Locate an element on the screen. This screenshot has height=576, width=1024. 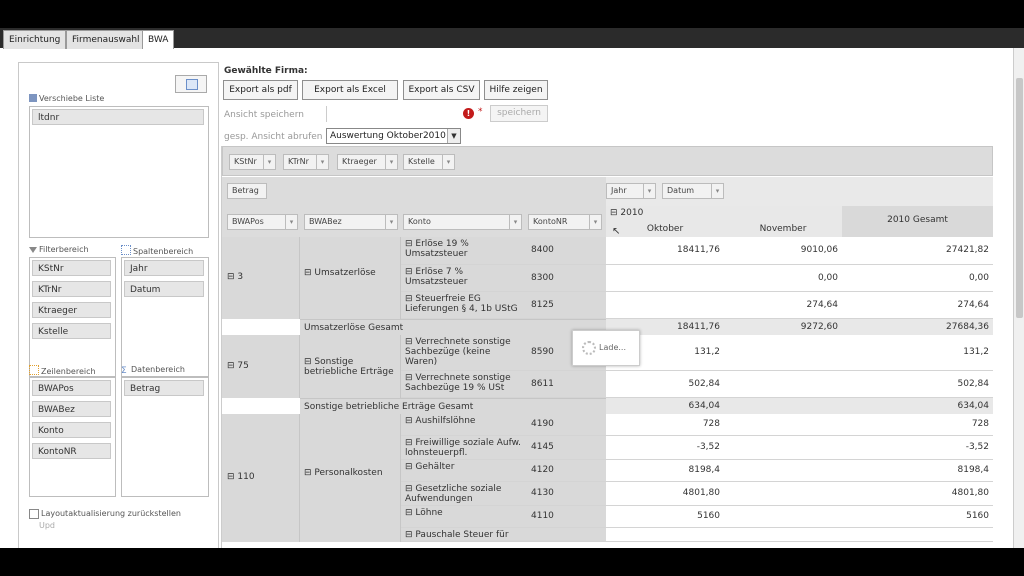
row-field-konto: Konto ▾ is located at coordinates (462, 222).